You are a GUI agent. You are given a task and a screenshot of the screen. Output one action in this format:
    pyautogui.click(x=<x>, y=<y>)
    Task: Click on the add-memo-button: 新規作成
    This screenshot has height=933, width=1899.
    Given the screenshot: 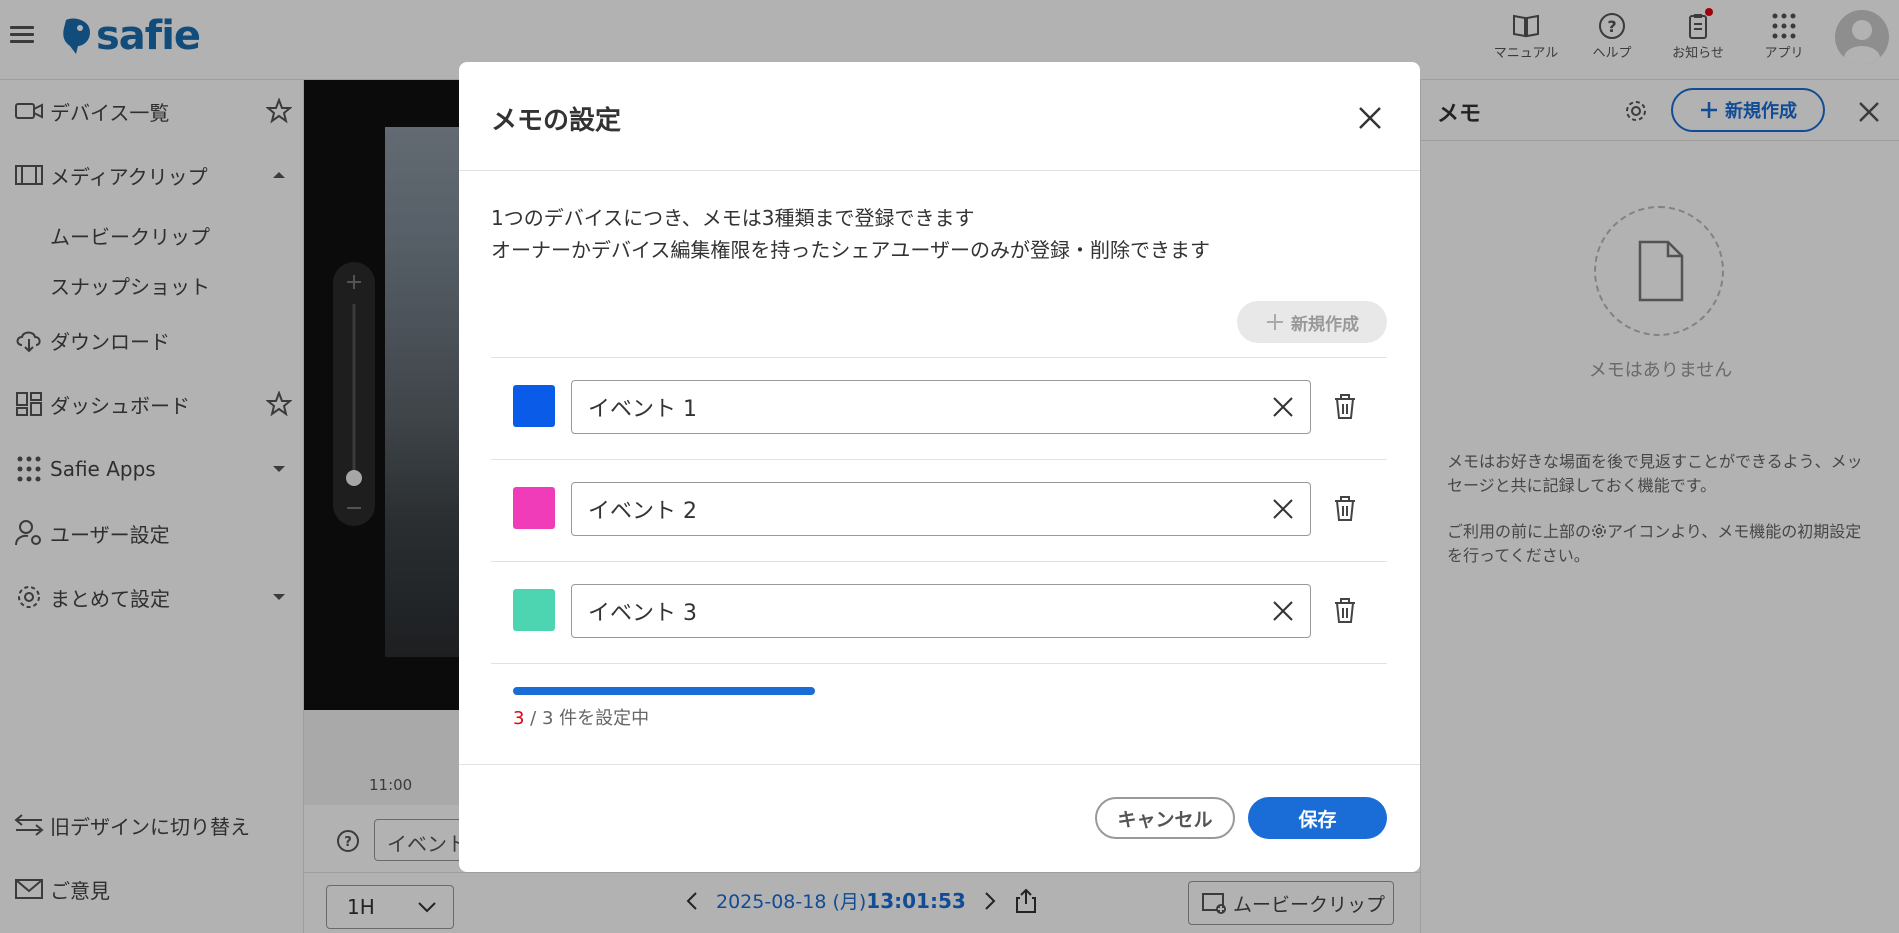 What is the action you would take?
    pyautogui.click(x=1312, y=322)
    